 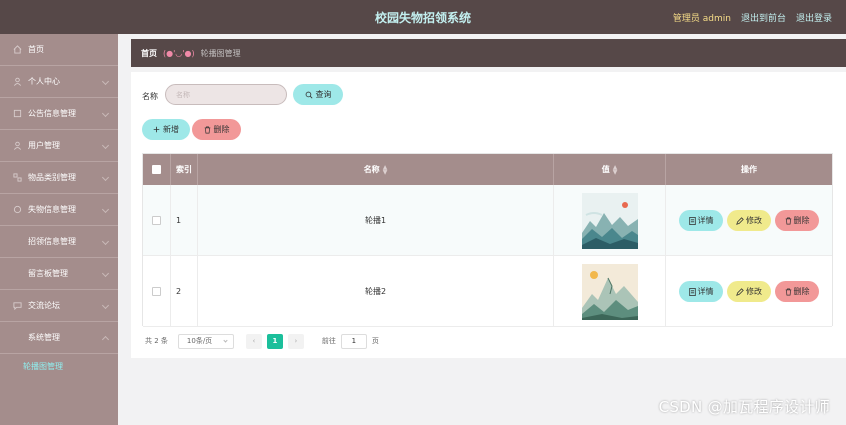 I want to click on forum-icon, so click(x=17, y=306).